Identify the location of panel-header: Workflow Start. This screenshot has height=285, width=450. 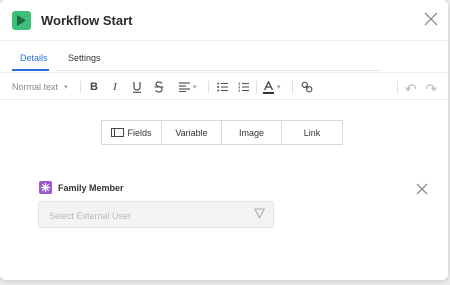
(224, 20).